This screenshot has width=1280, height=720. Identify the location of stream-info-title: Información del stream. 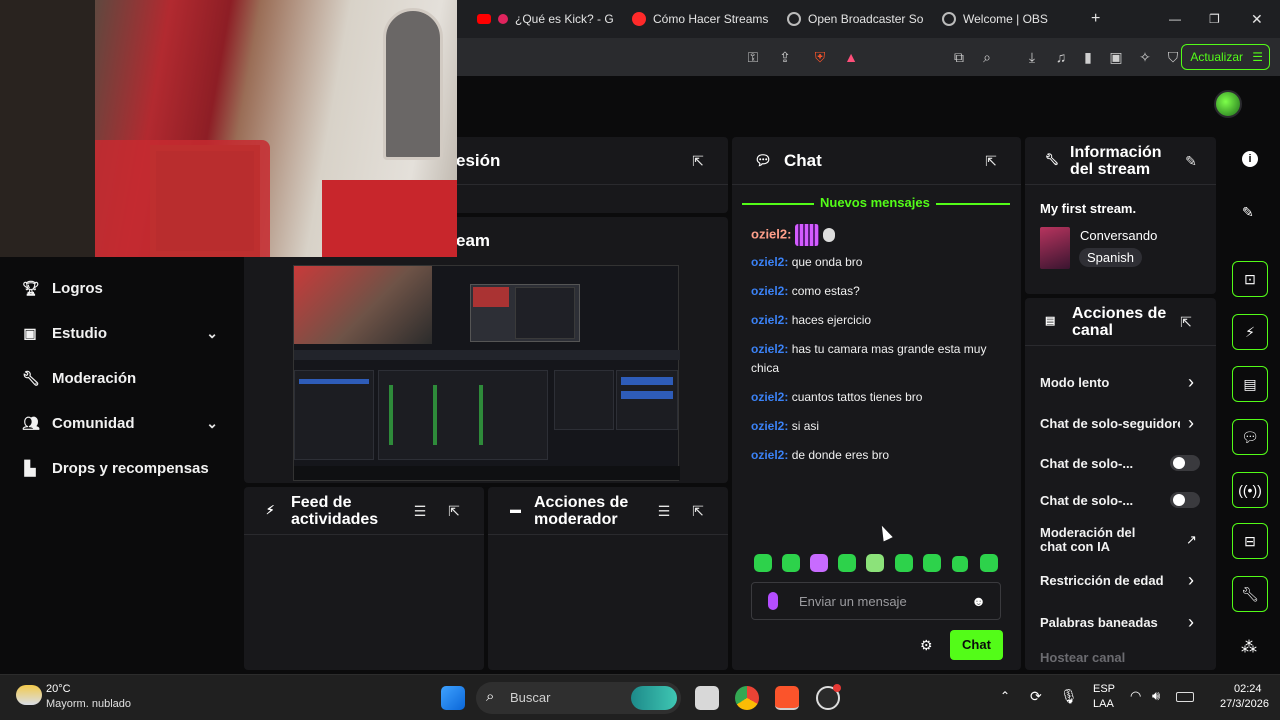
(1116, 160).